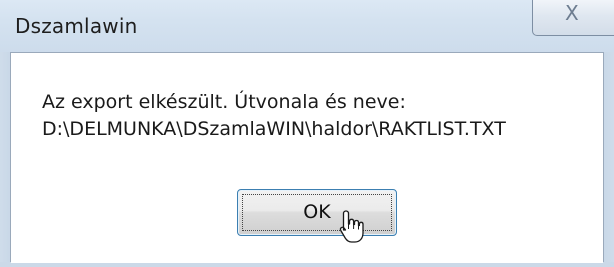  I want to click on window-frame-right, so click(609, 159).